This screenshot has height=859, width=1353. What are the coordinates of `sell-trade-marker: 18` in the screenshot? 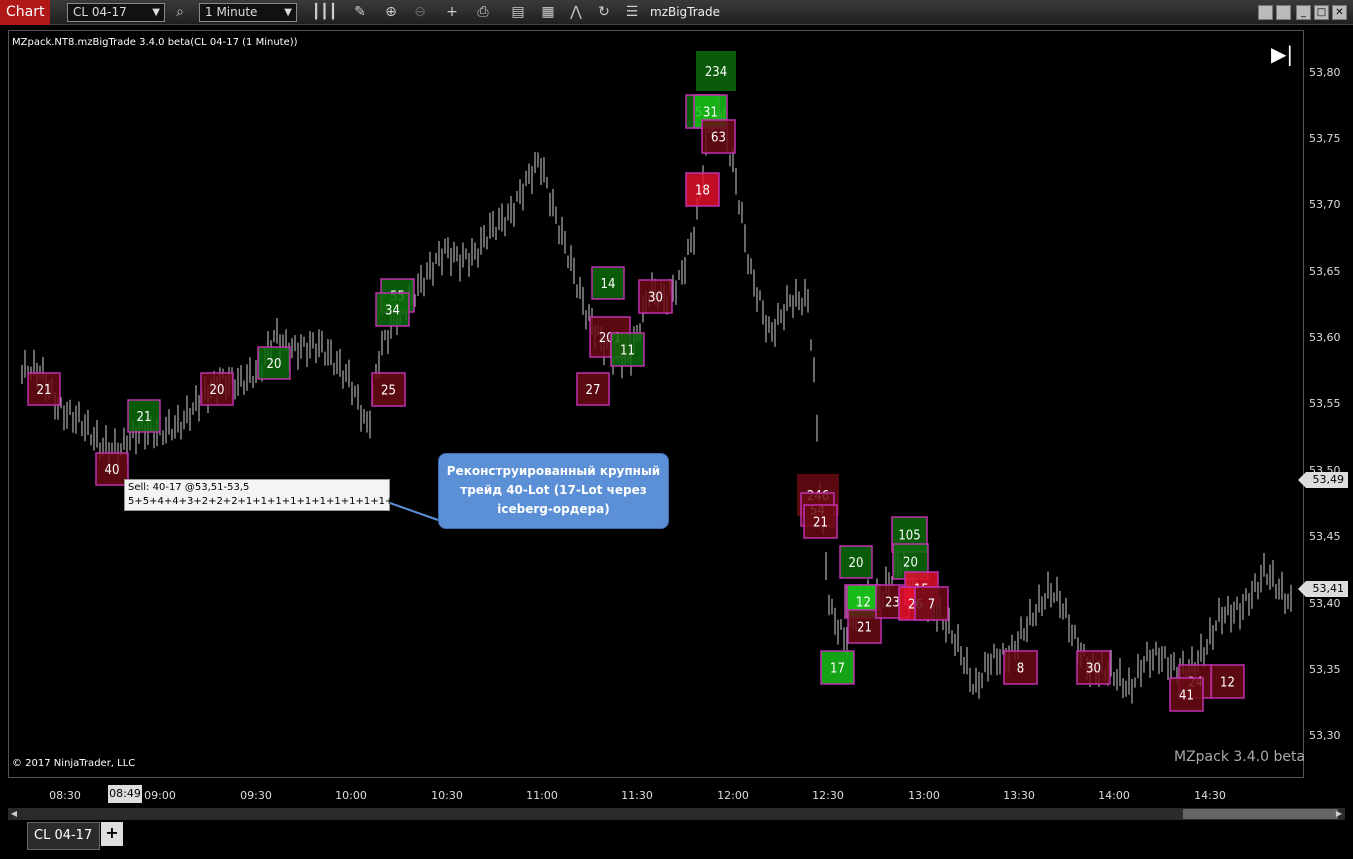 It's located at (702, 189).